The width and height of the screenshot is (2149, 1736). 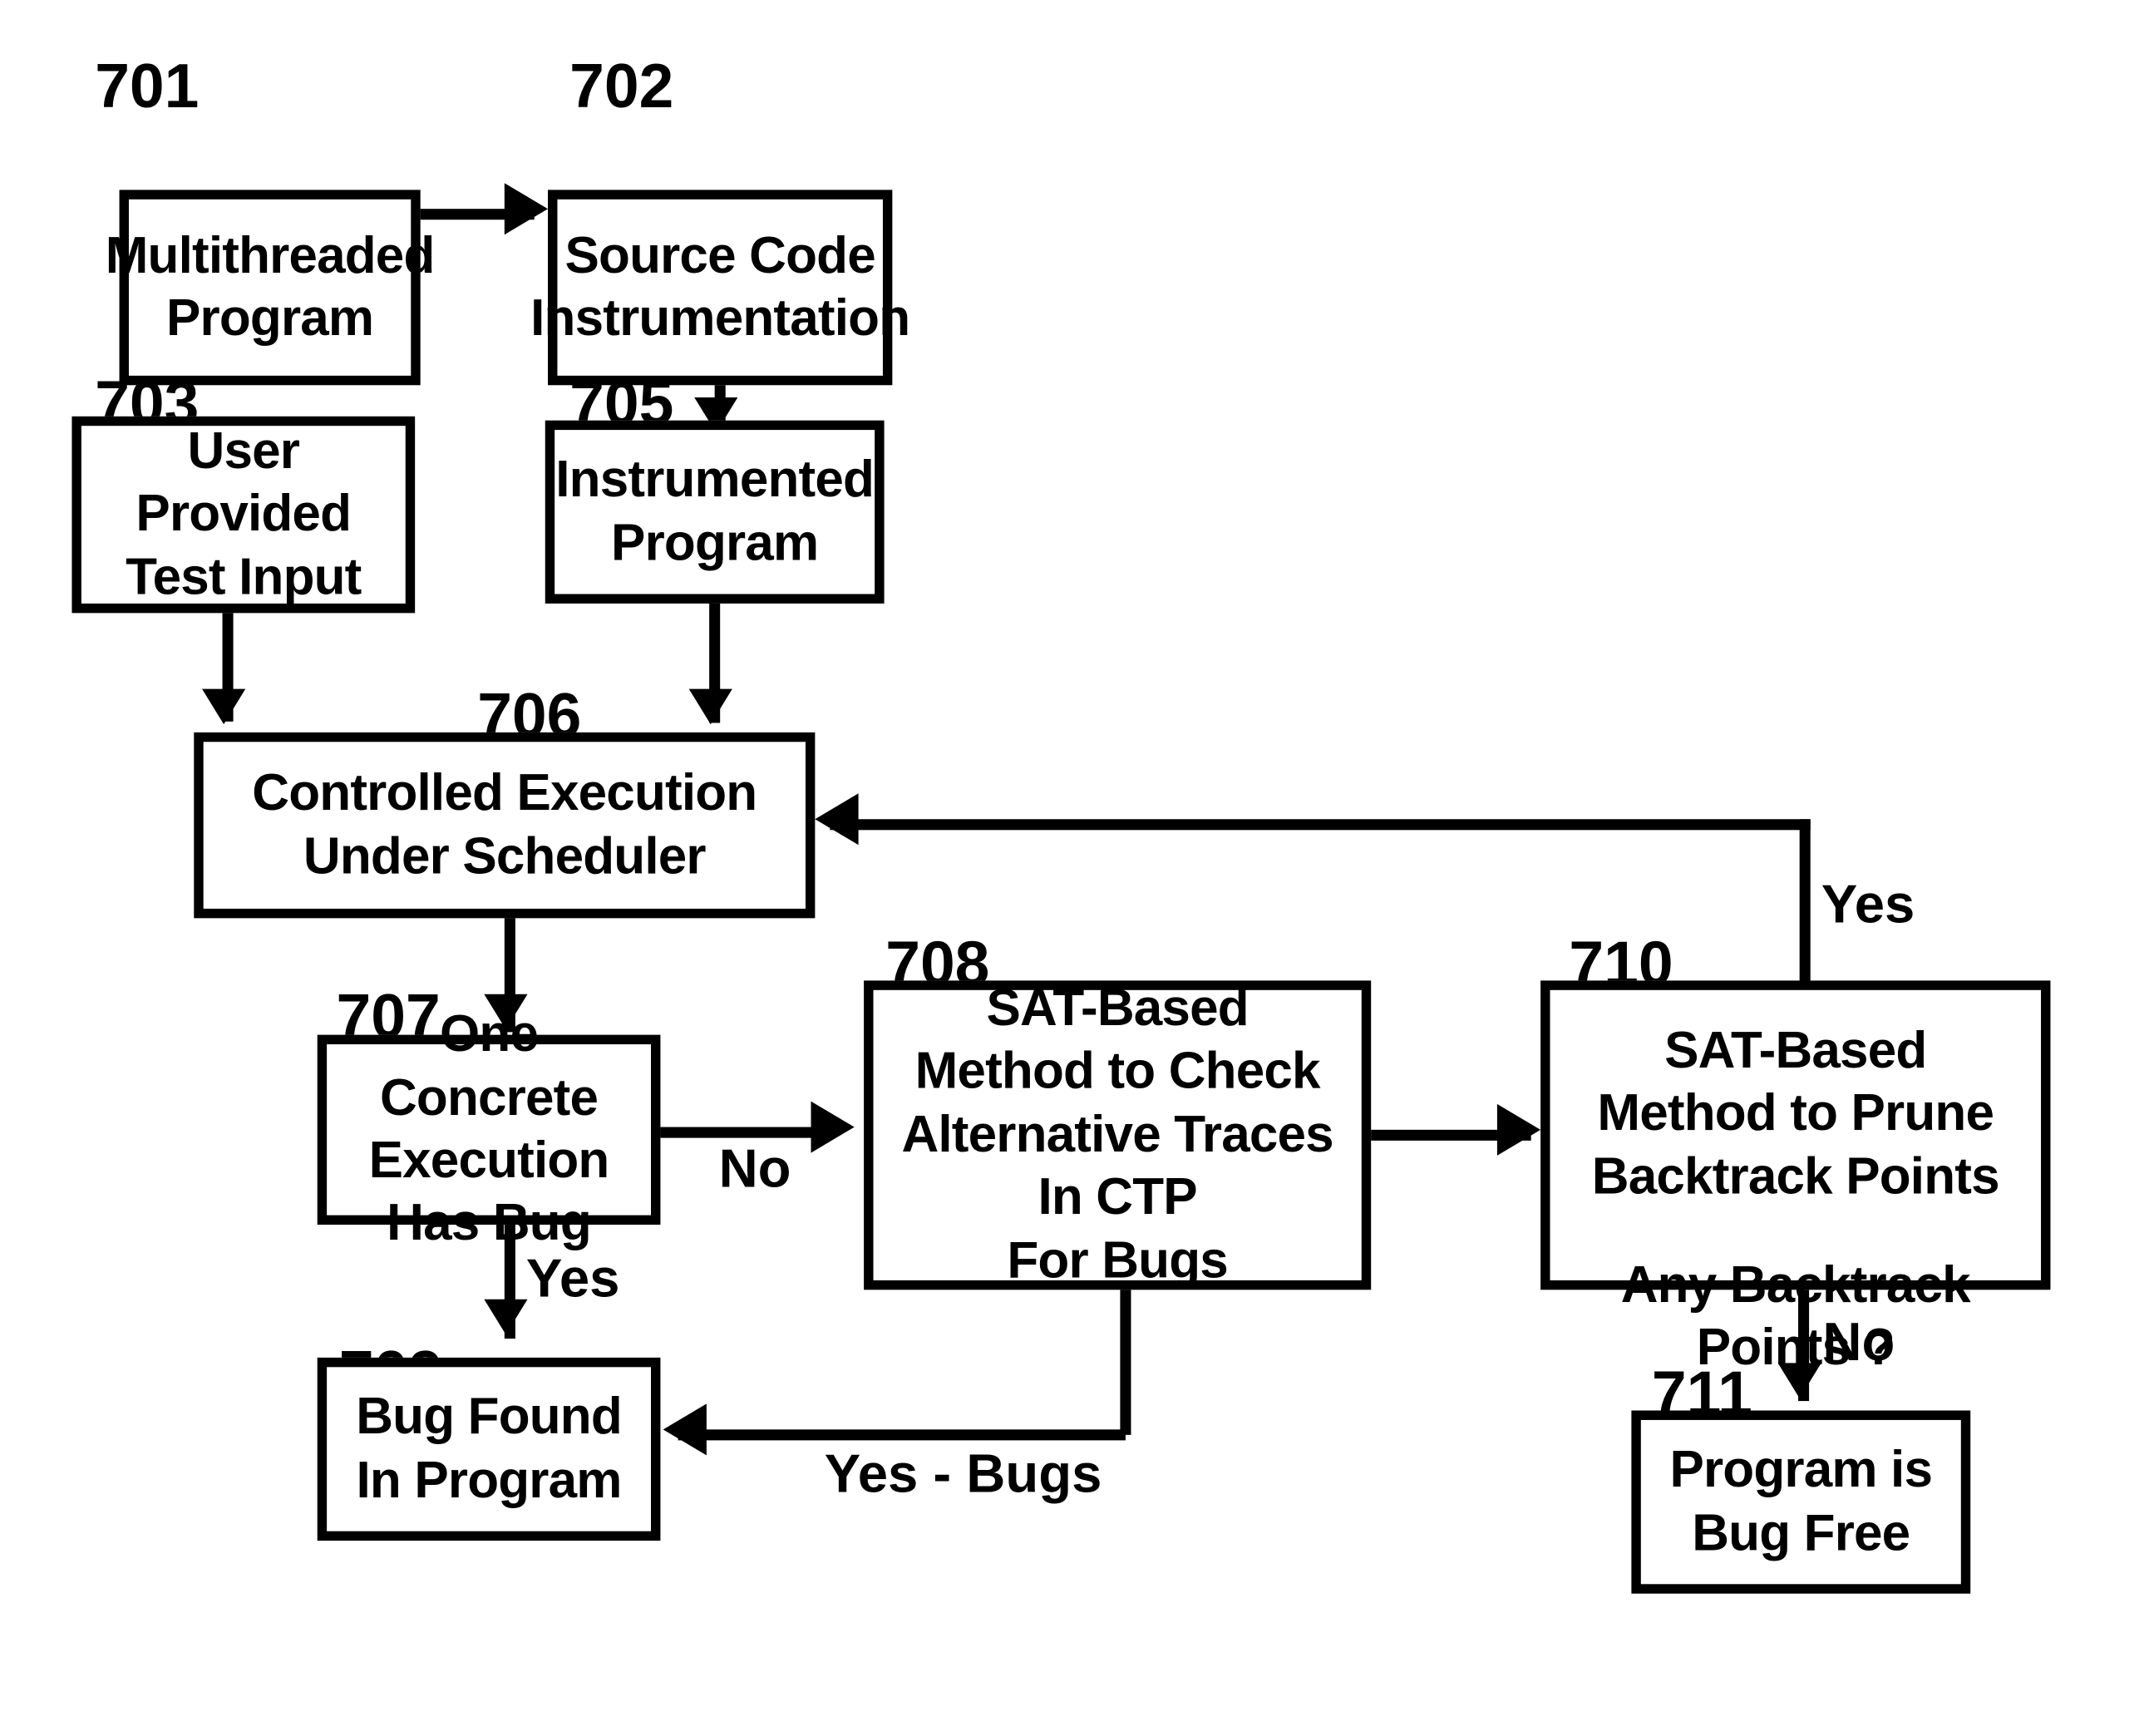 I want to click on node-one-concrete-execution-has-bug: One Concrete Execution Has Bug, so click(x=489, y=1129).